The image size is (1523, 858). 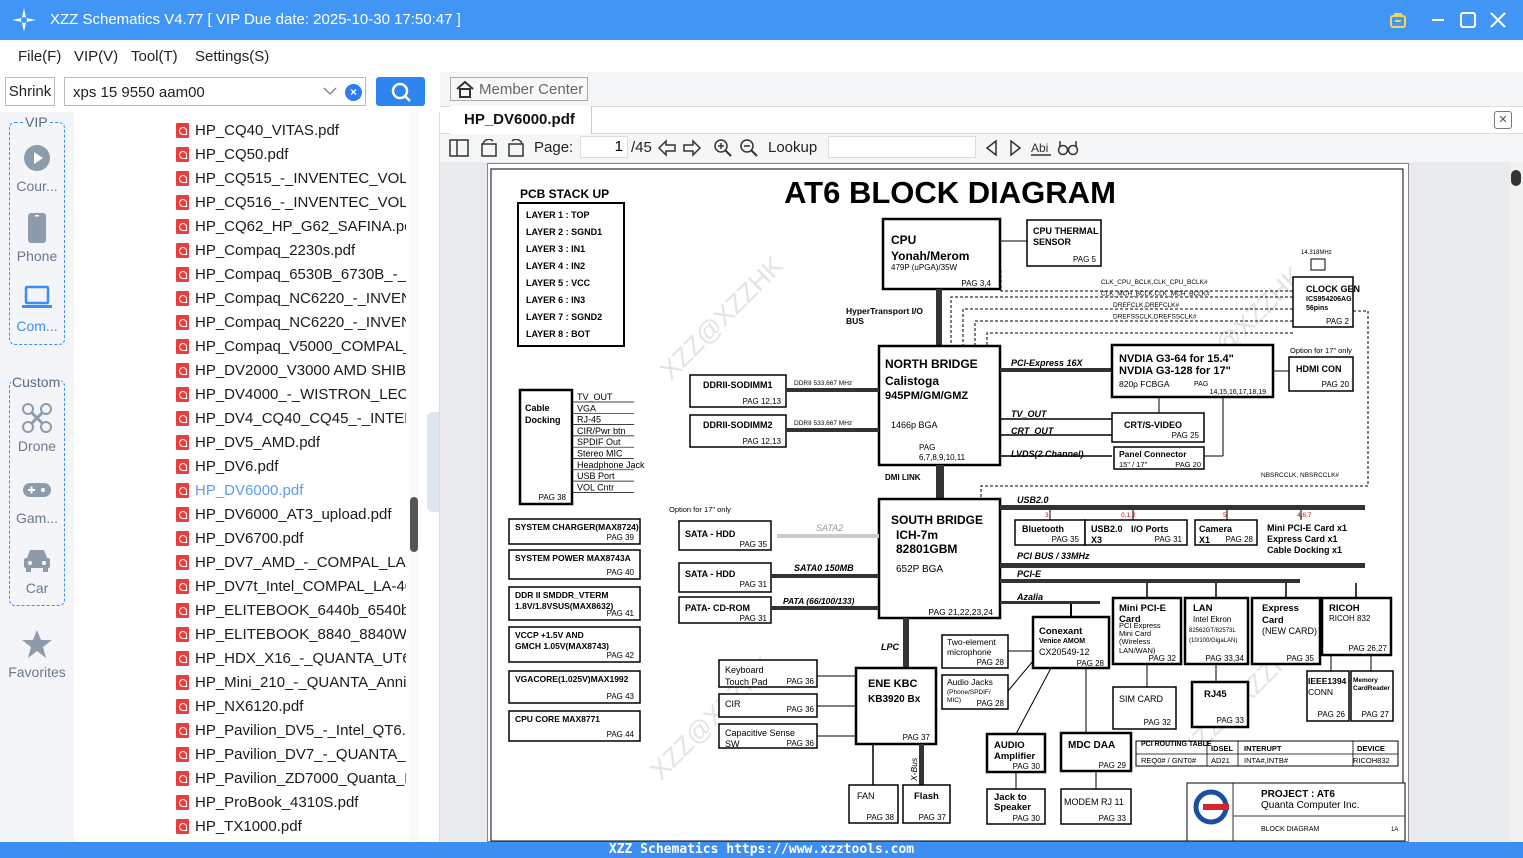 What do you see at coordinates (291, 346) in the screenshot?
I see `file-item: HP_Compaq_V5000_COMPAL_L` at bounding box center [291, 346].